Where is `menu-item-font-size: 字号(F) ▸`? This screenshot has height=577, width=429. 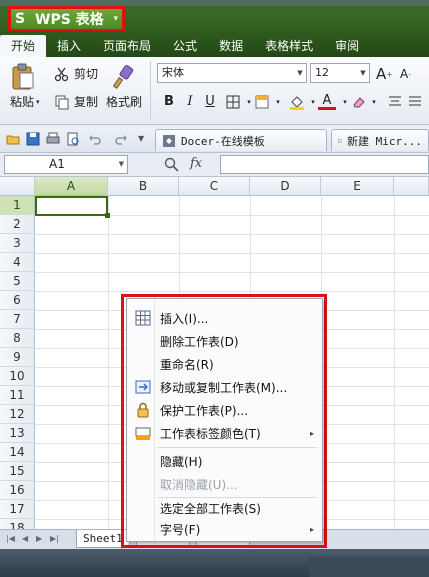
menu-item-font-size: 字号(F) ▸ is located at coordinates (224, 529).